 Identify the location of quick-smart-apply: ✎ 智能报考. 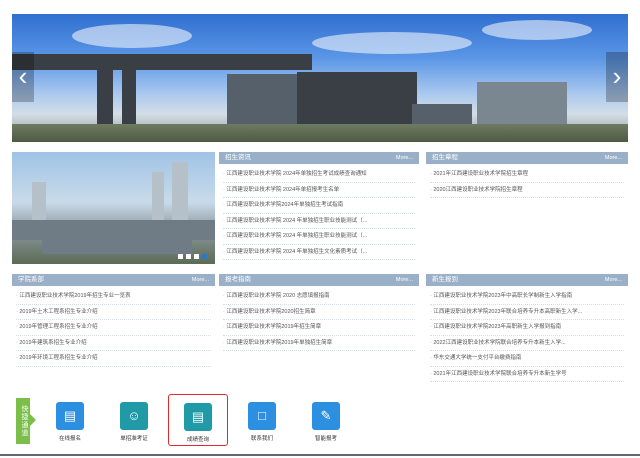
(326, 420).